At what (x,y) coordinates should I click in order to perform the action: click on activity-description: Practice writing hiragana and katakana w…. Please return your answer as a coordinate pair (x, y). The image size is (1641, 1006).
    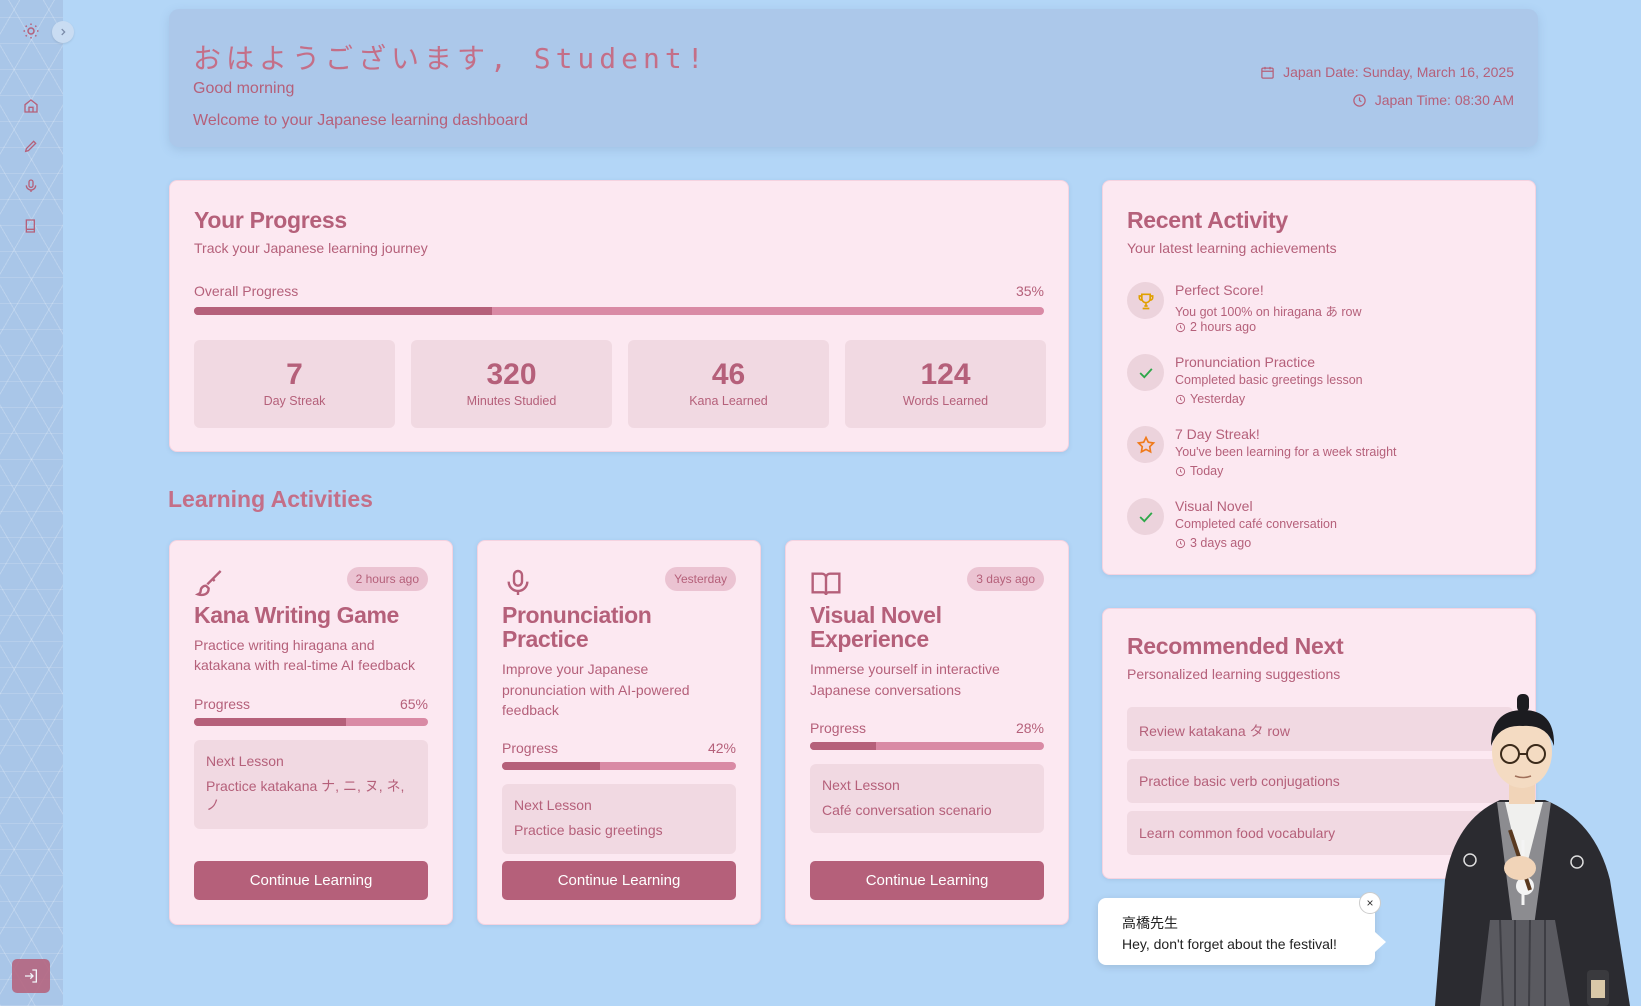
    Looking at the image, I should click on (305, 655).